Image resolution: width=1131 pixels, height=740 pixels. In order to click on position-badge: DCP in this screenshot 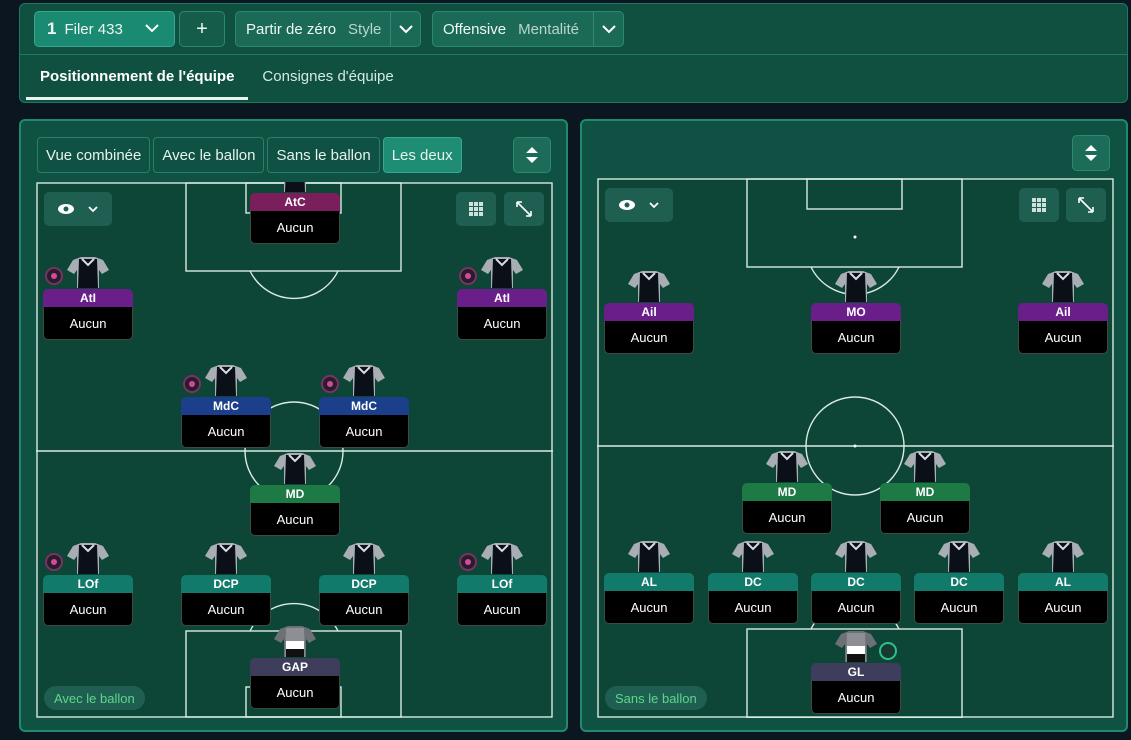, I will do `click(226, 584)`.